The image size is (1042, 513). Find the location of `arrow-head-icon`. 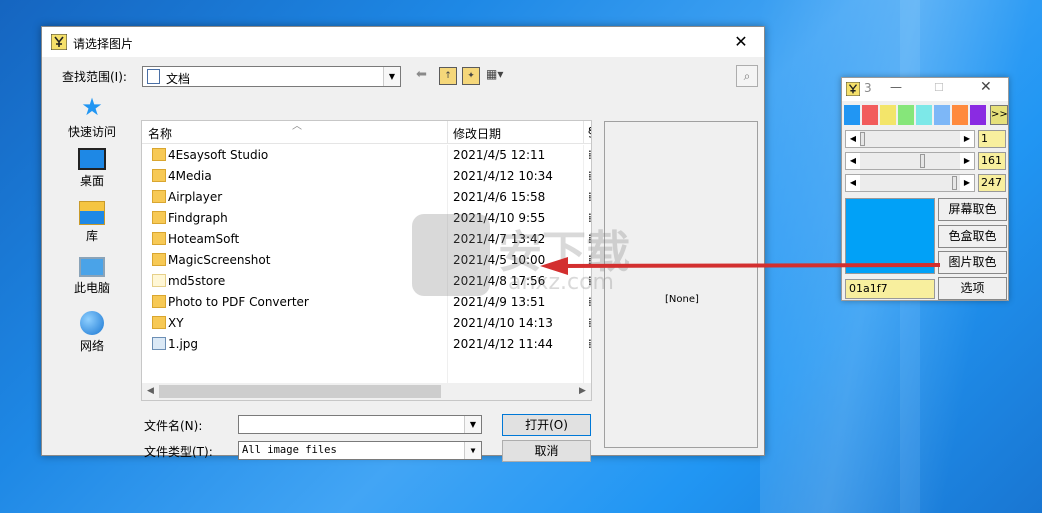

arrow-head-icon is located at coordinates (554, 266).